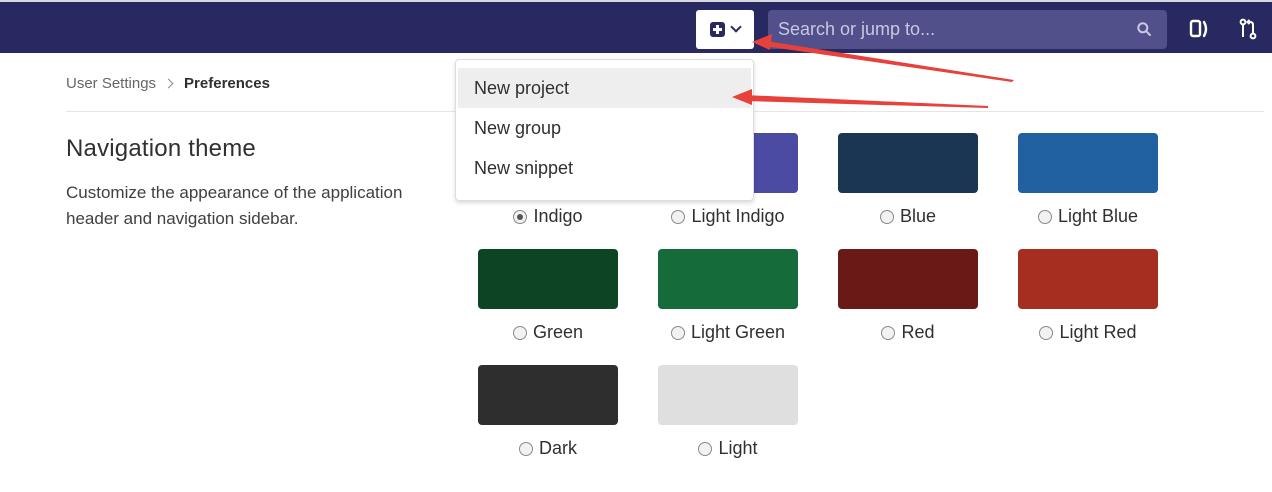 This screenshot has height=492, width=1272. What do you see at coordinates (705, 448) in the screenshot?
I see `theme-radio-light` at bounding box center [705, 448].